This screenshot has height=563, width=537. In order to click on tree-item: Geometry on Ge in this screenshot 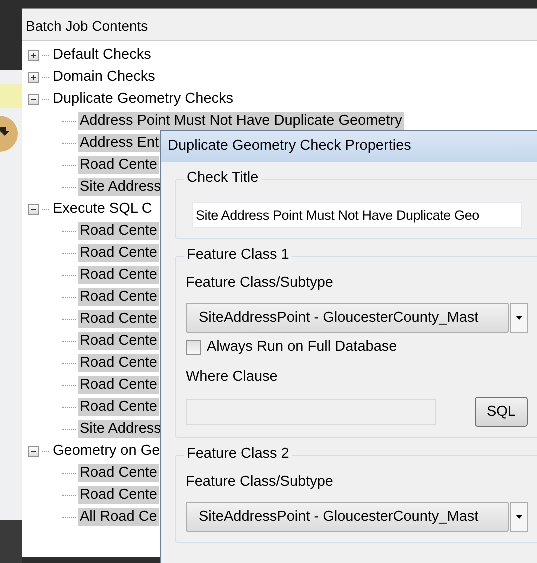, I will do `click(106, 451)`.